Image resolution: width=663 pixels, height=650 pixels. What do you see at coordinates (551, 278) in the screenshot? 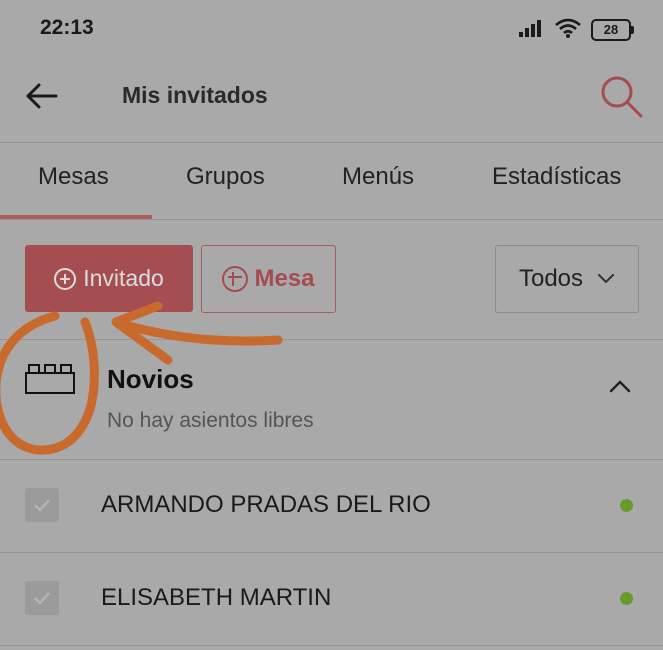
I see `filter-label: Todos` at bounding box center [551, 278].